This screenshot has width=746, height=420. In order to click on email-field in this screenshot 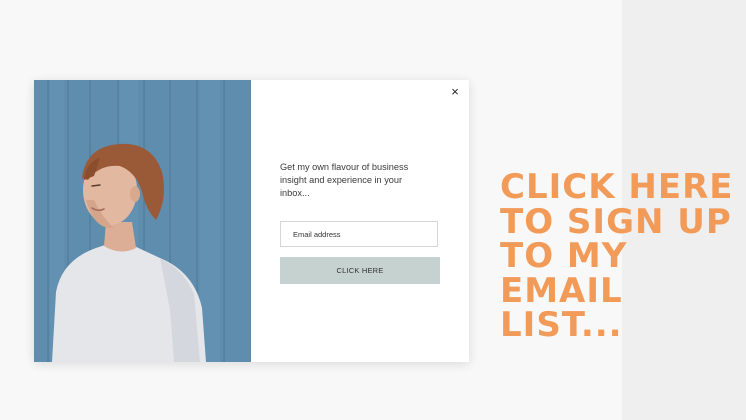, I will do `click(359, 234)`.